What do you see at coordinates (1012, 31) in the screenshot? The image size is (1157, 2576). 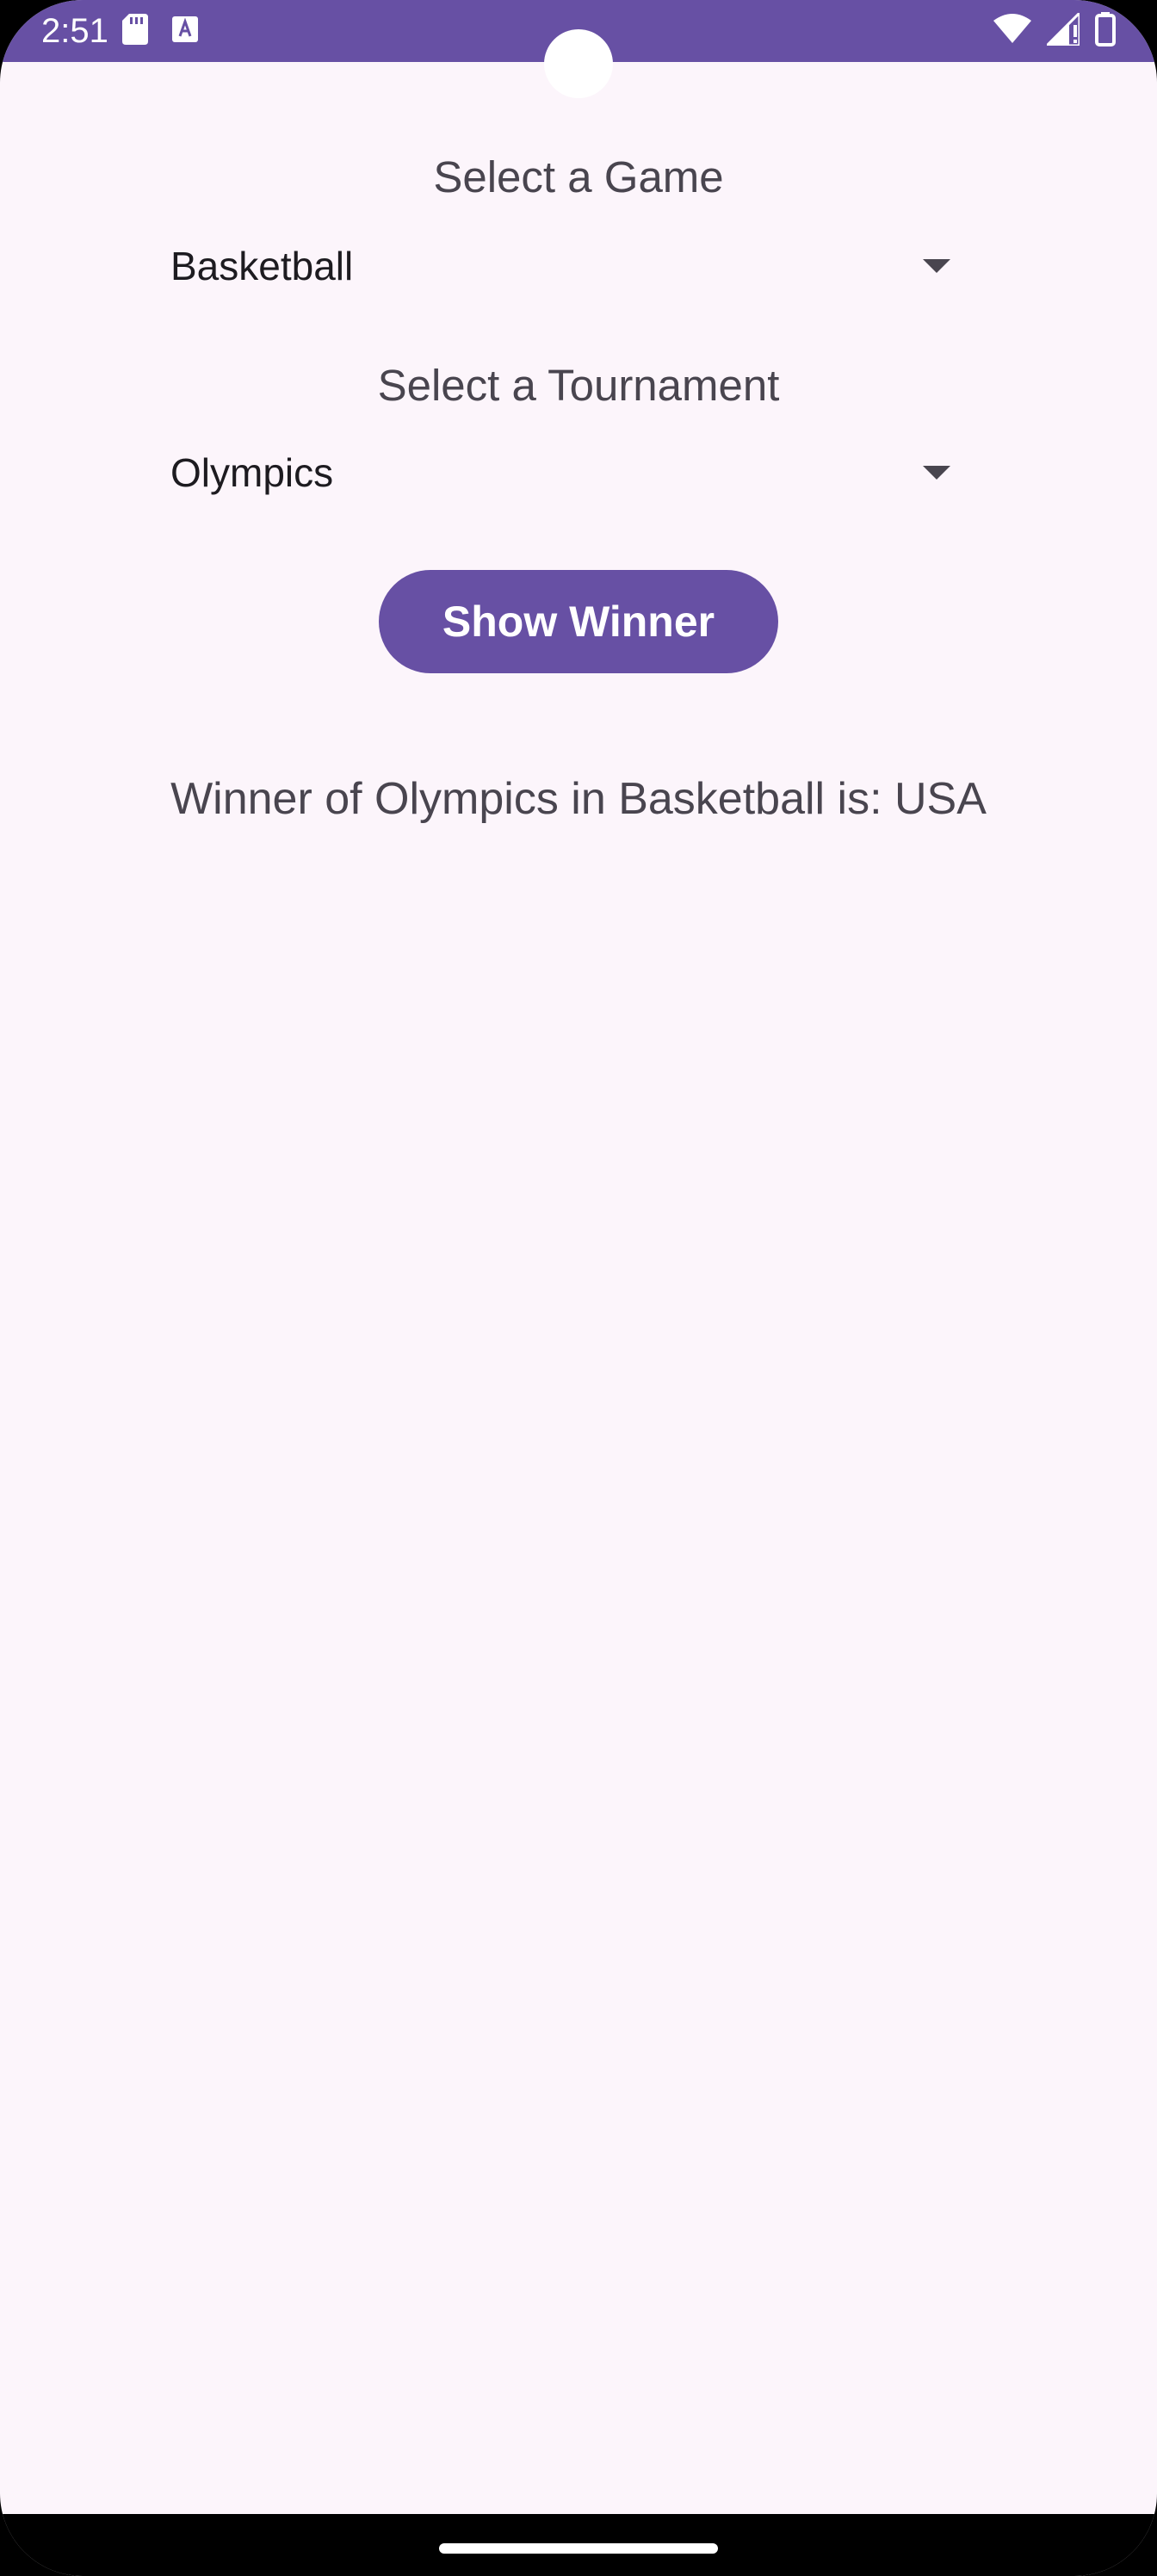 I see `wifi-icon` at bounding box center [1012, 31].